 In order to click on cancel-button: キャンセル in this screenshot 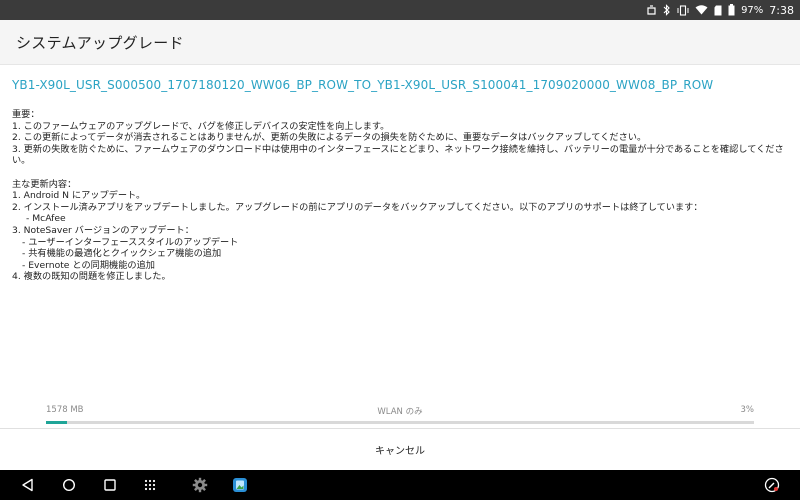, I will do `click(400, 449)`.